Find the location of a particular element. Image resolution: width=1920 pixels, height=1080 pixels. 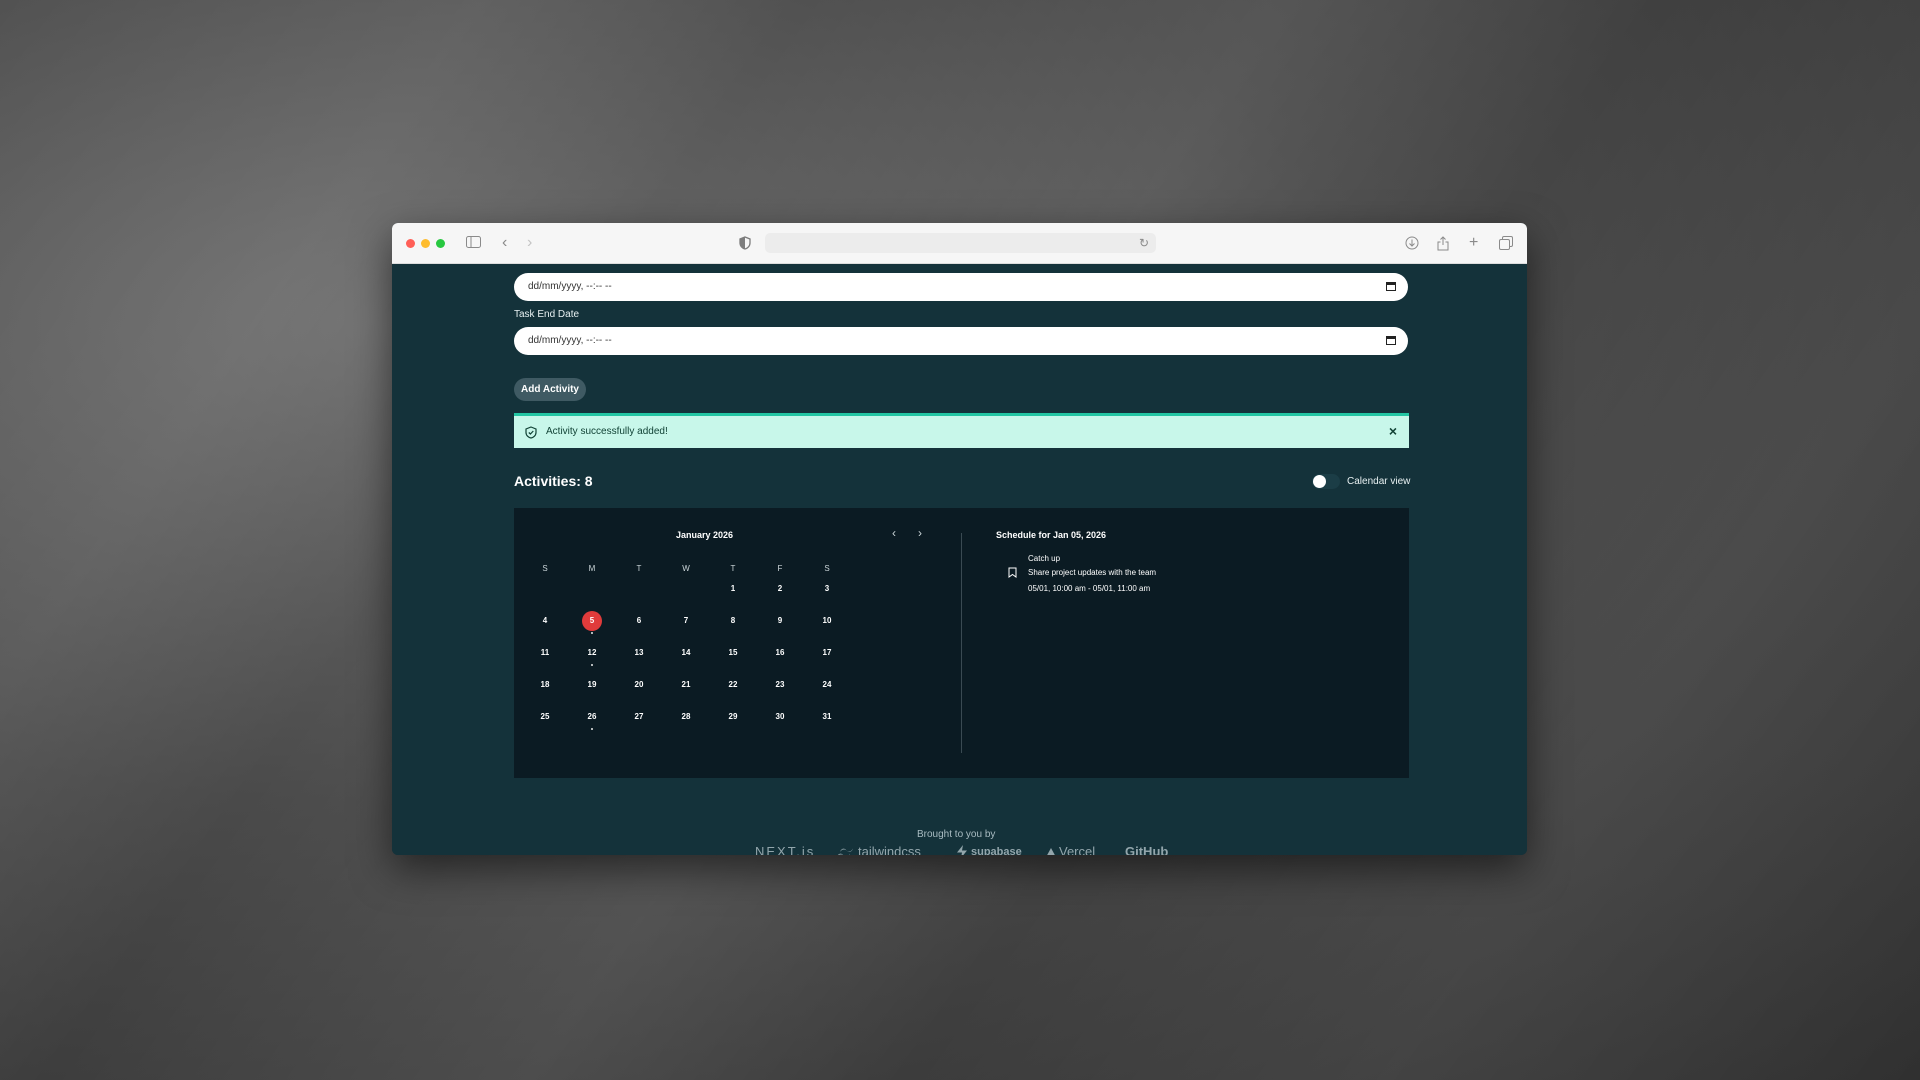

calendar-view-label: Calendar view is located at coordinates (1379, 481).